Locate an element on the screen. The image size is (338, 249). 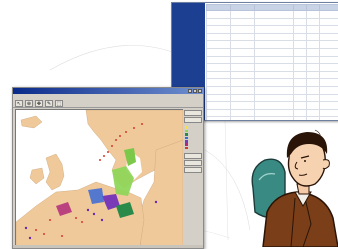
map-toolbar: ↖ ⊕ ✥ ✎ ⬚ is located at coordinates (108, 103).